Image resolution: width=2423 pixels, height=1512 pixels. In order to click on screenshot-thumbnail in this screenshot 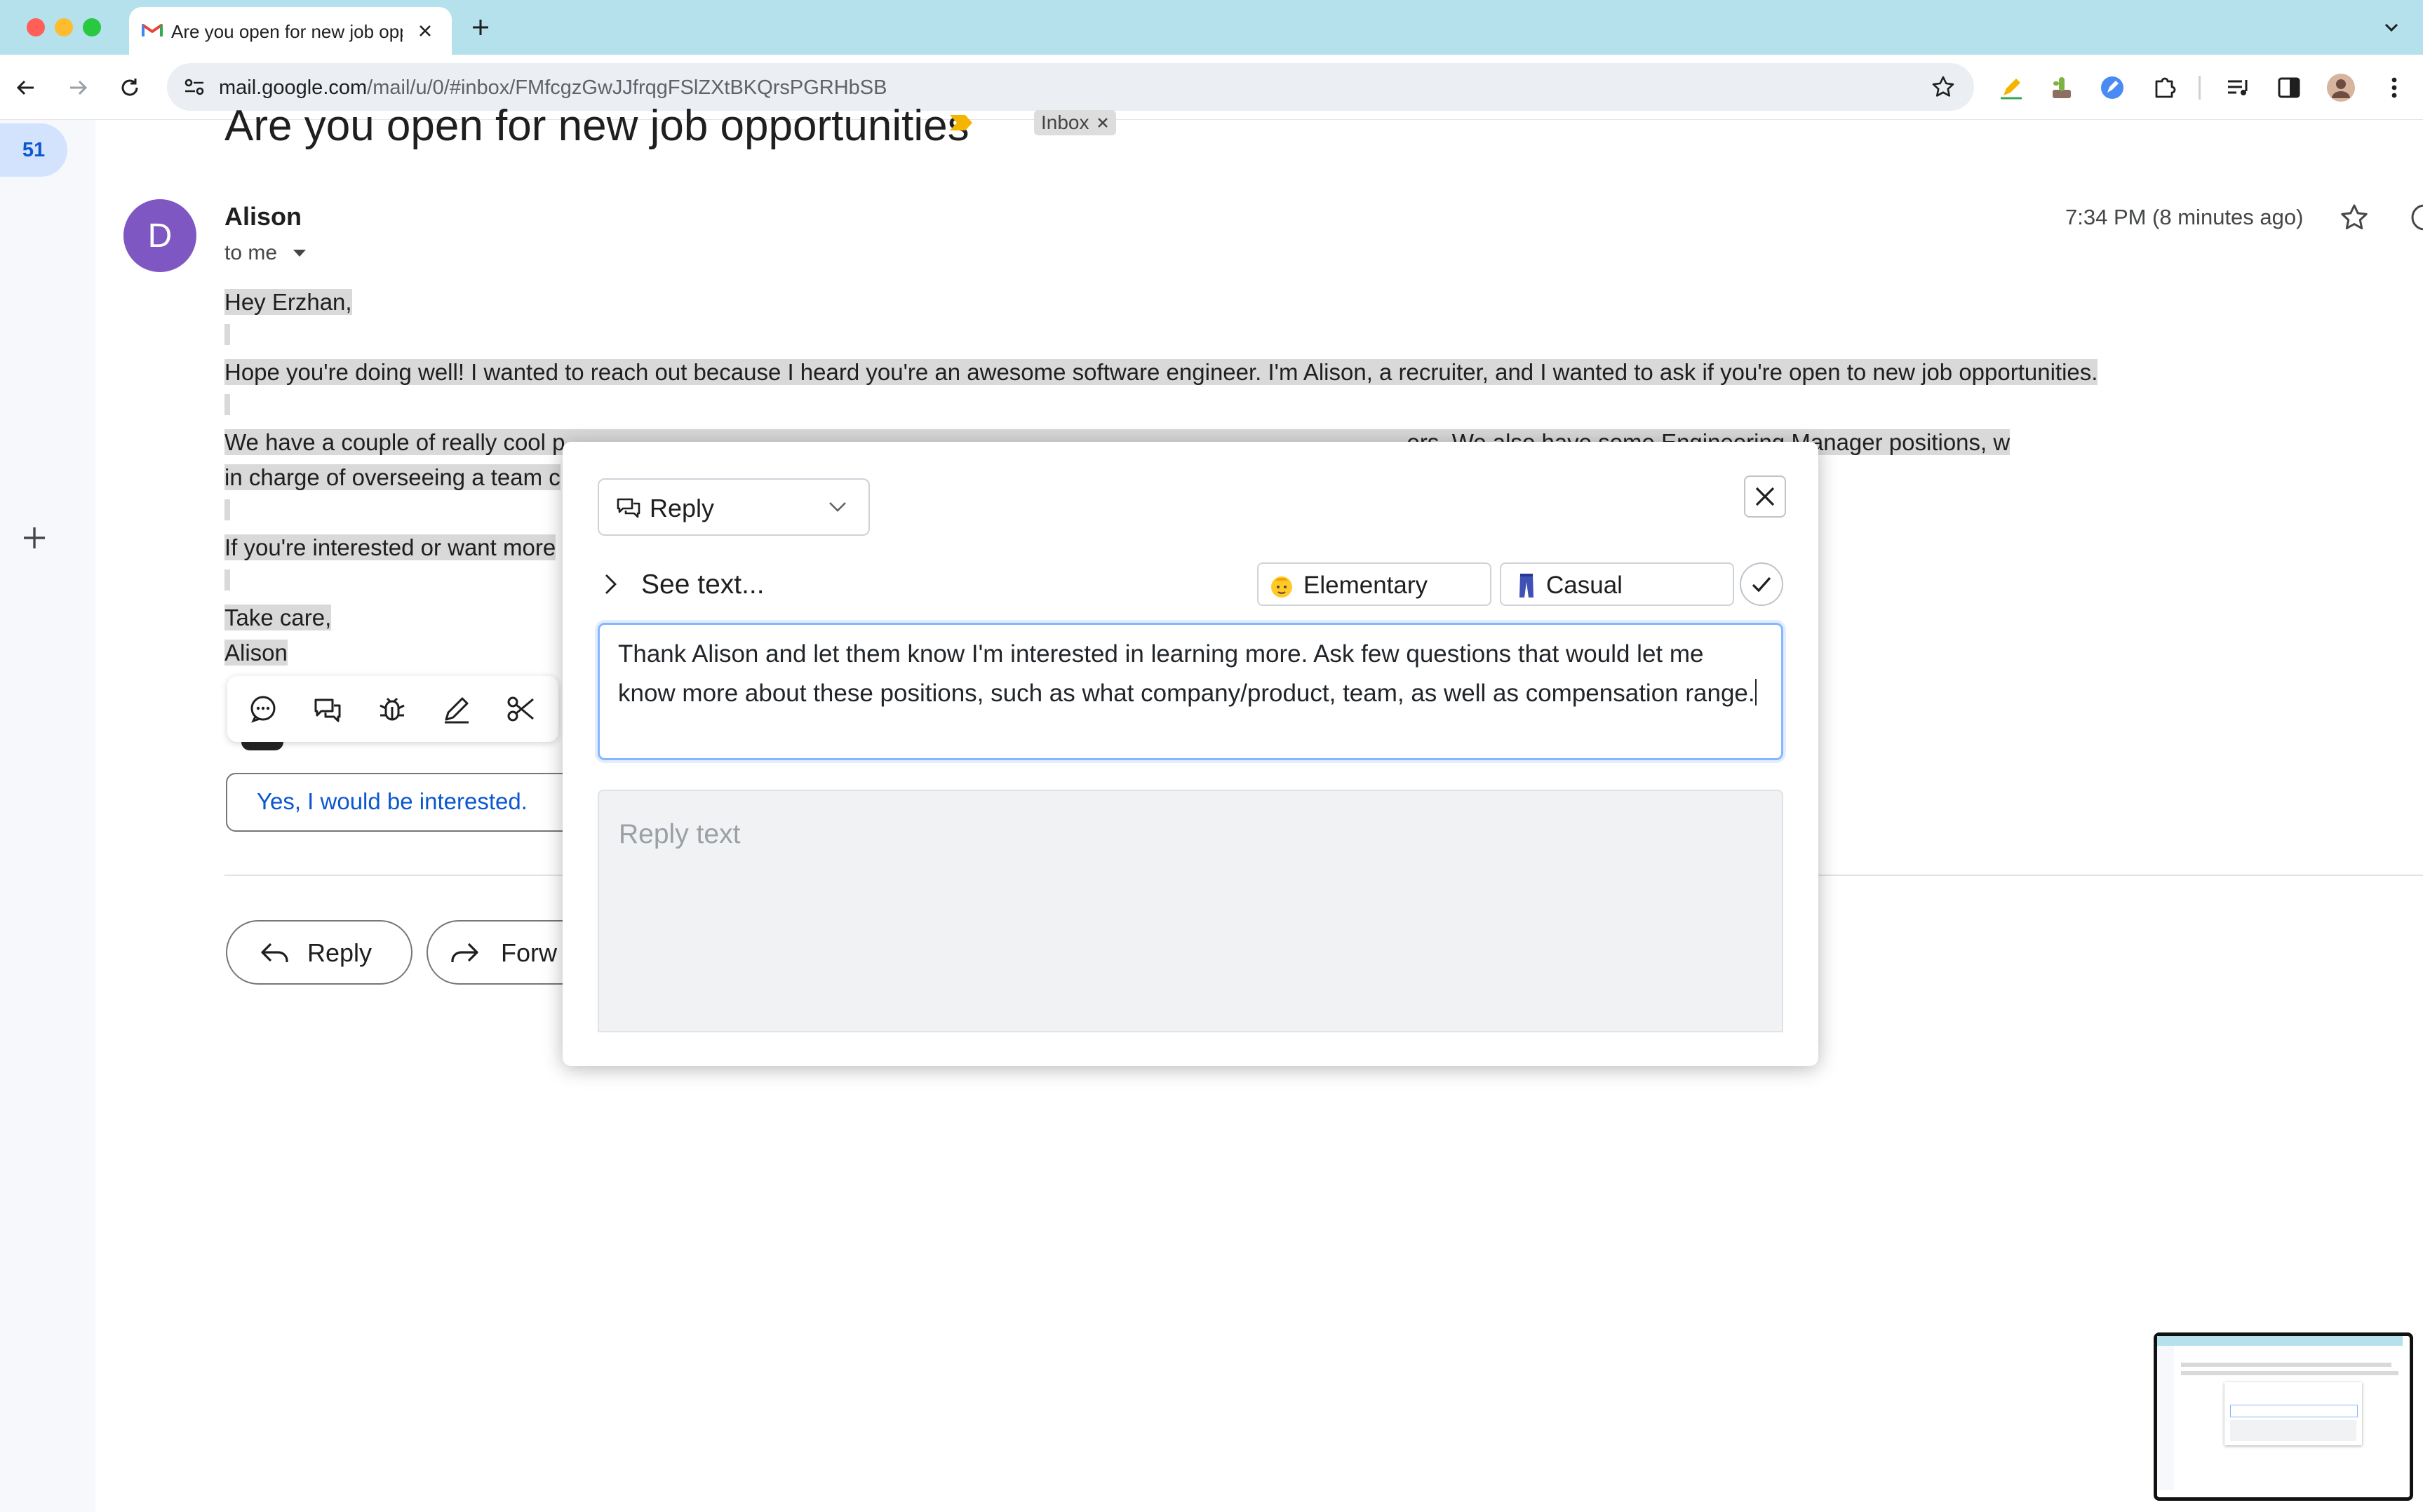, I will do `click(2283, 1416)`.